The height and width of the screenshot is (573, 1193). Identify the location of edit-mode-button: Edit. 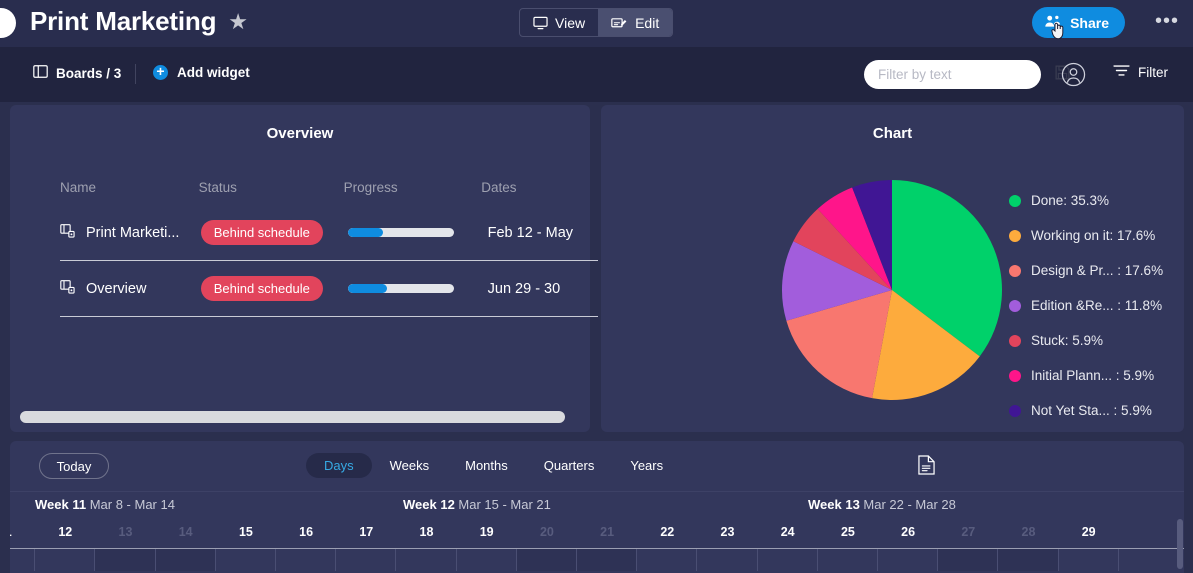
(635, 22).